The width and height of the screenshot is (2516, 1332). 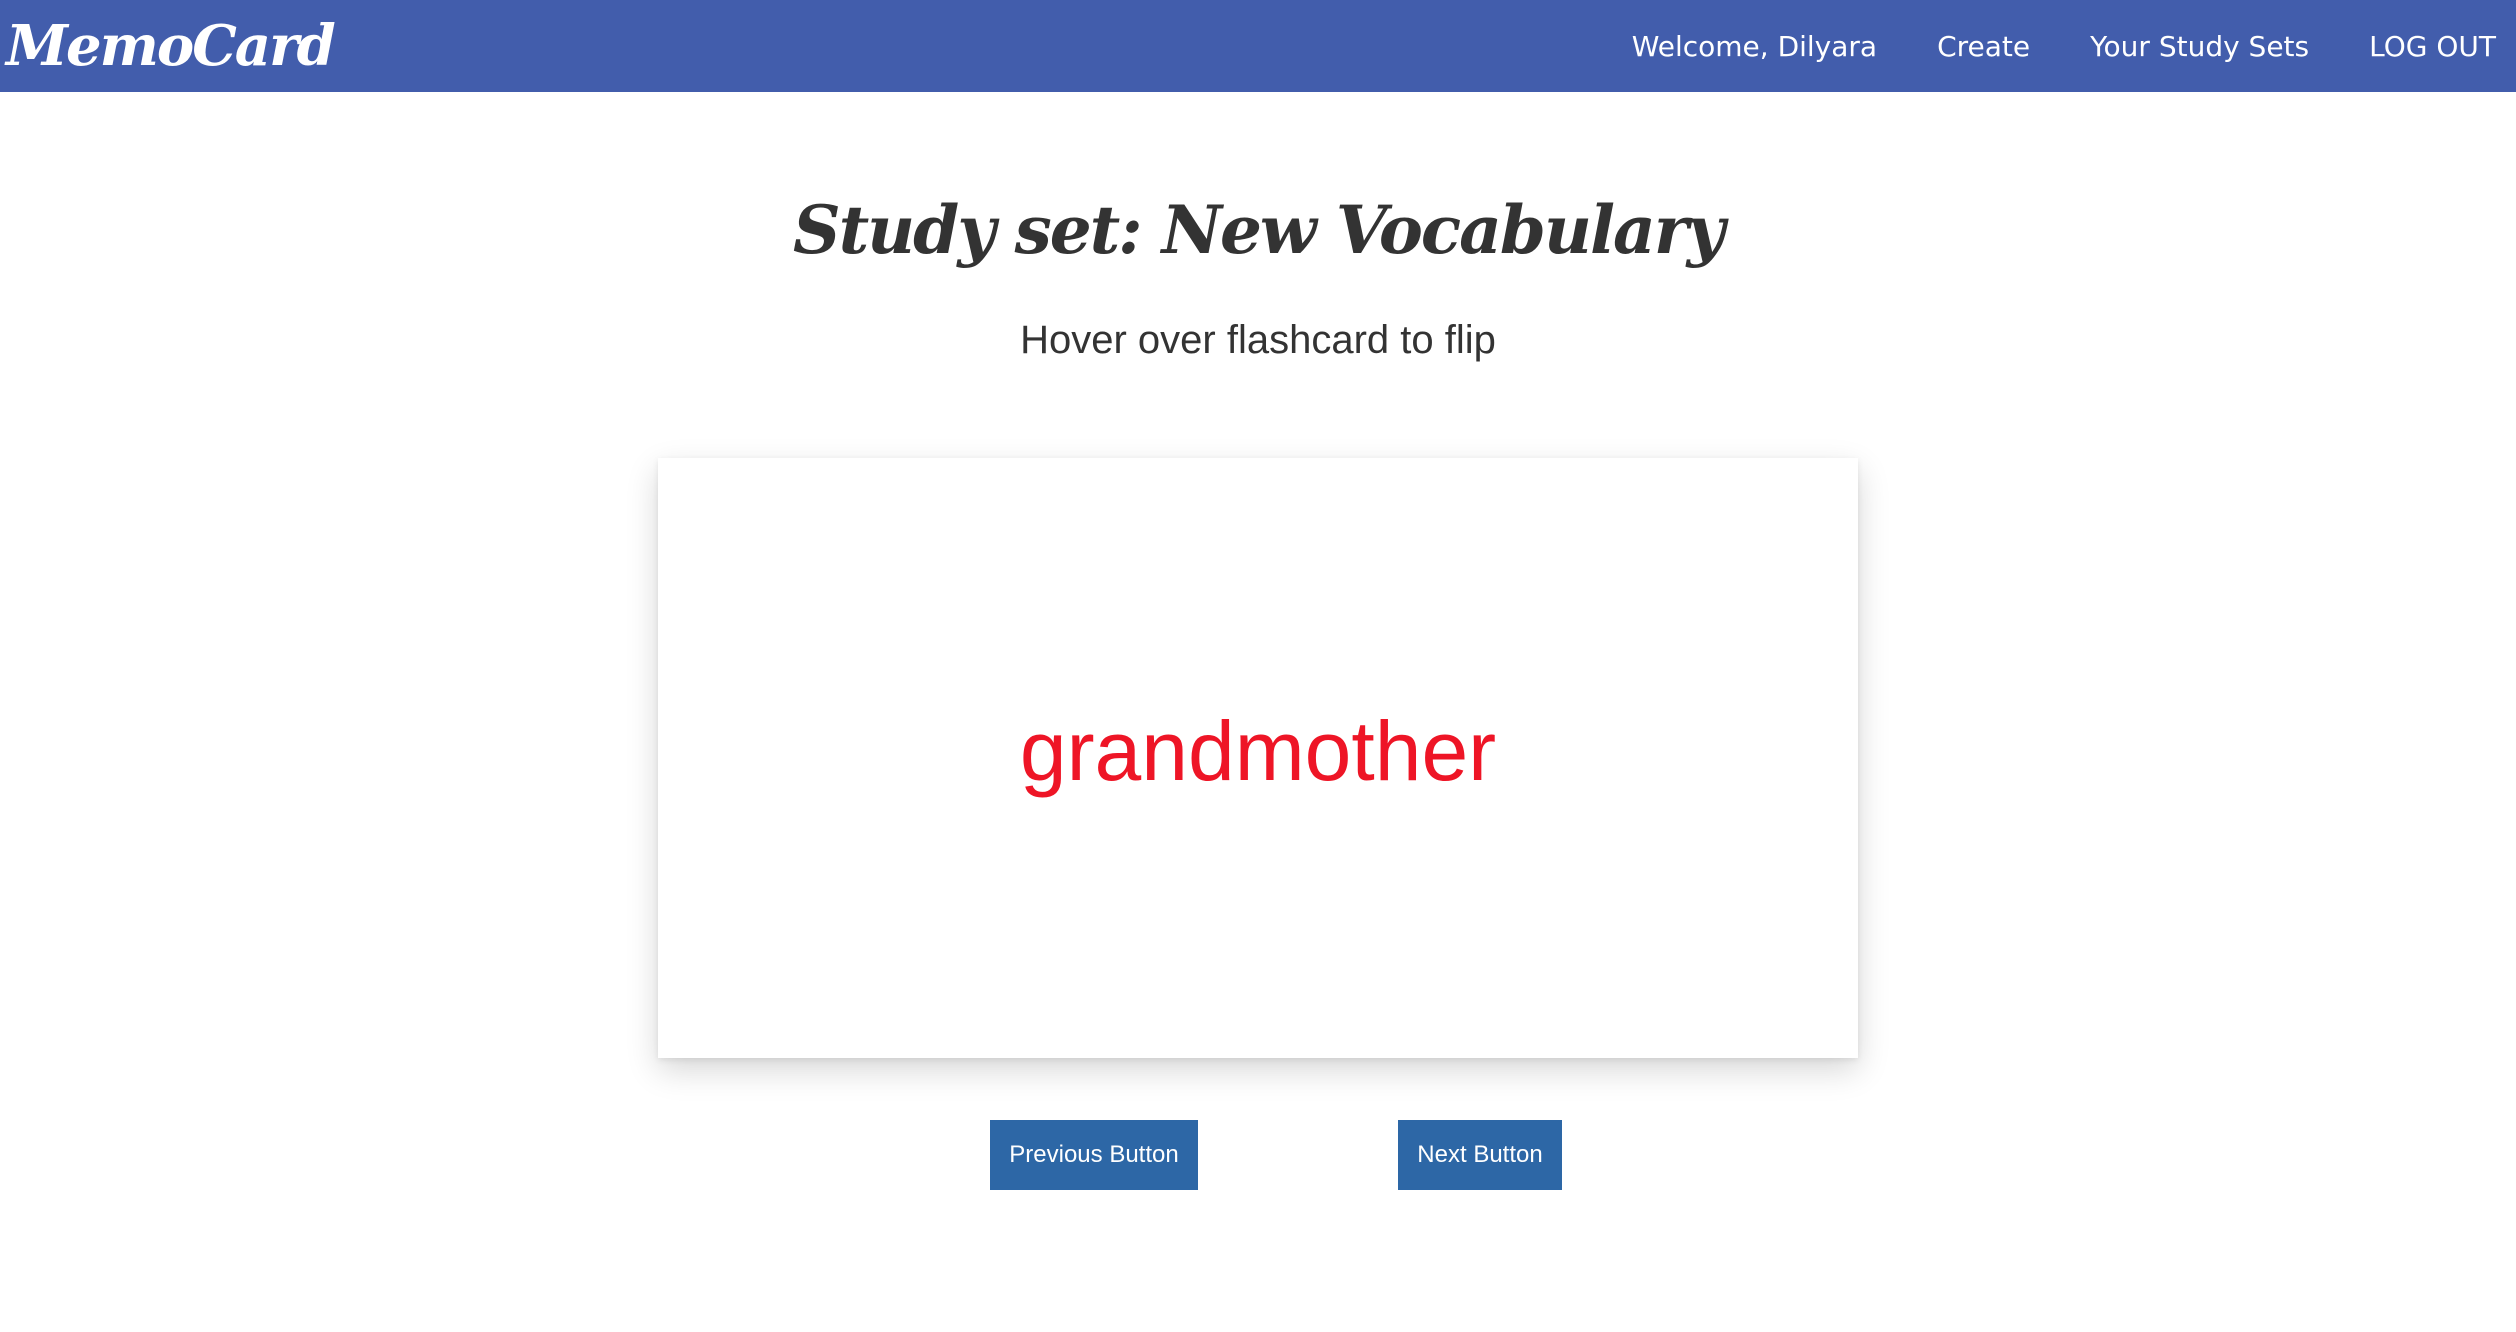 What do you see at coordinates (1094, 1155) in the screenshot?
I see `previous-button: Previous Button` at bounding box center [1094, 1155].